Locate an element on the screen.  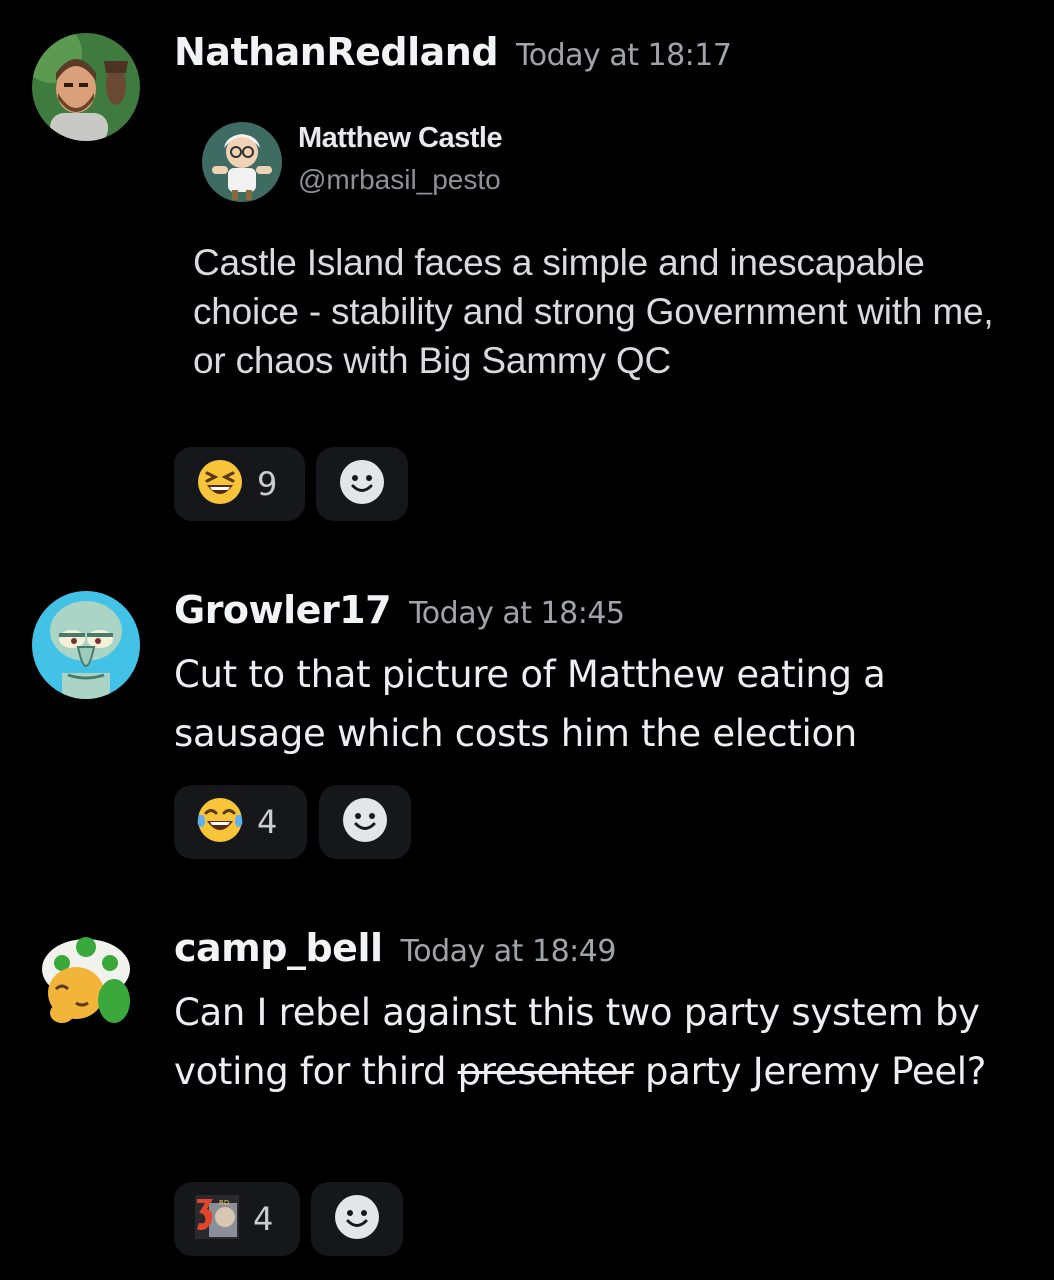
timestamp: Today at 18:49 is located at coordinates (508, 951).